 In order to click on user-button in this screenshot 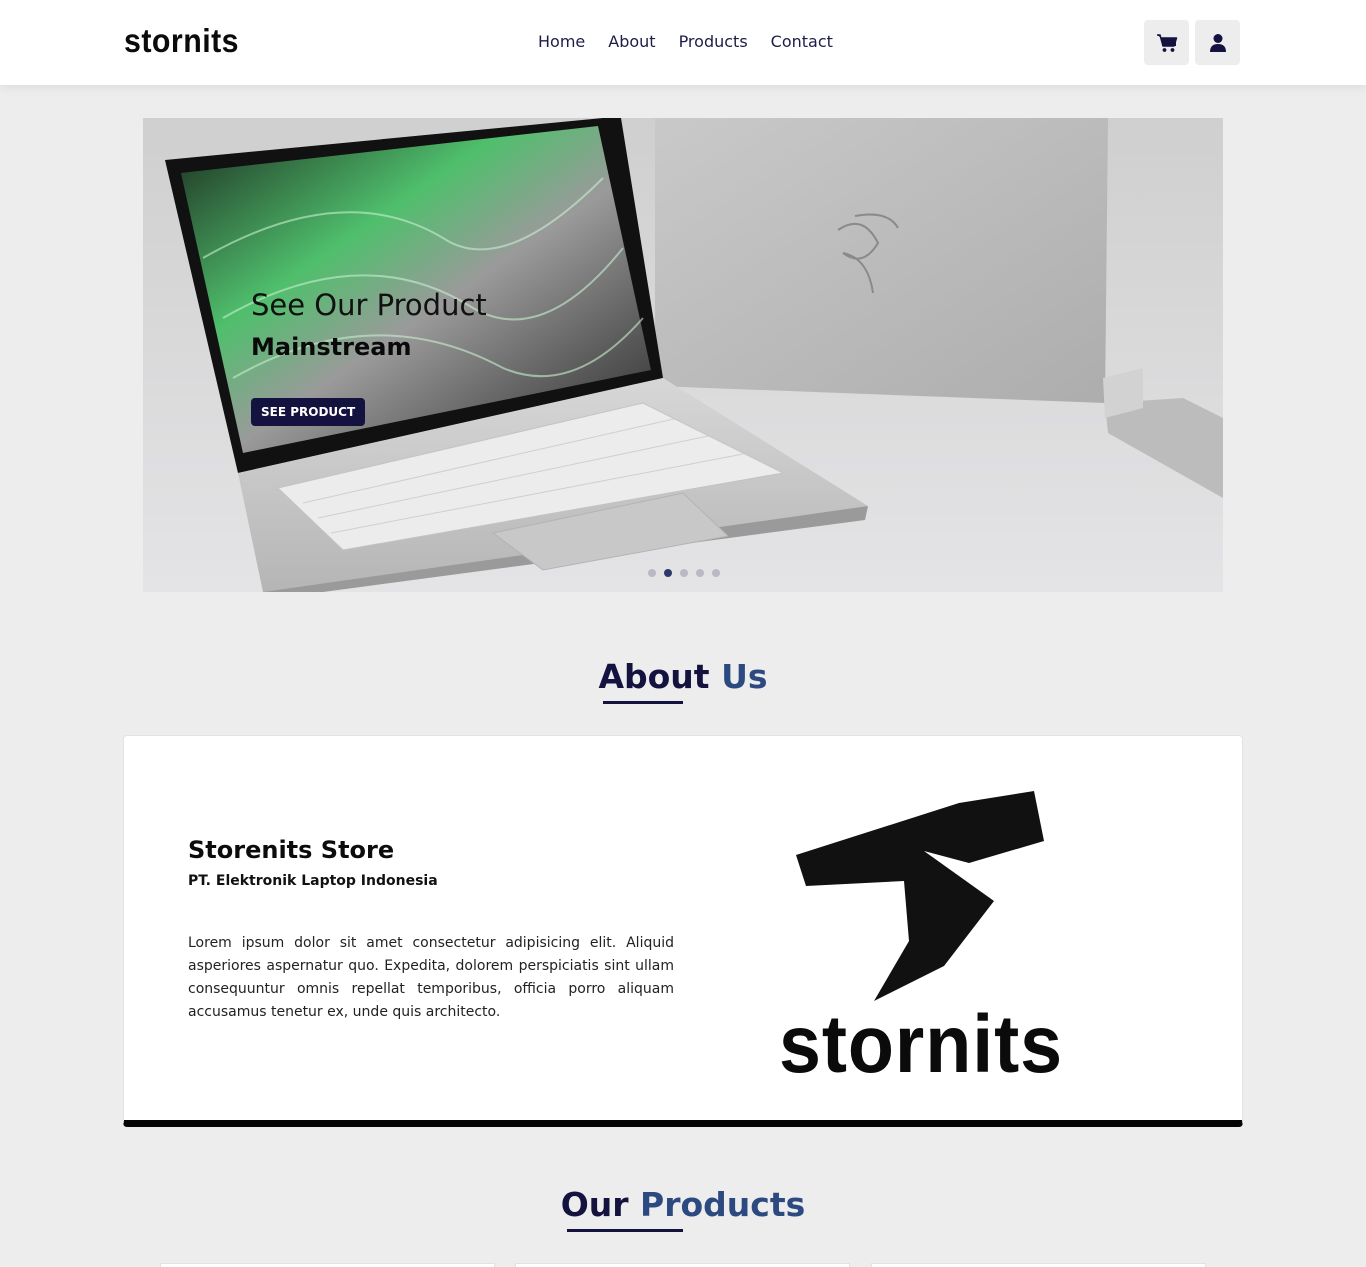, I will do `click(1217, 42)`.